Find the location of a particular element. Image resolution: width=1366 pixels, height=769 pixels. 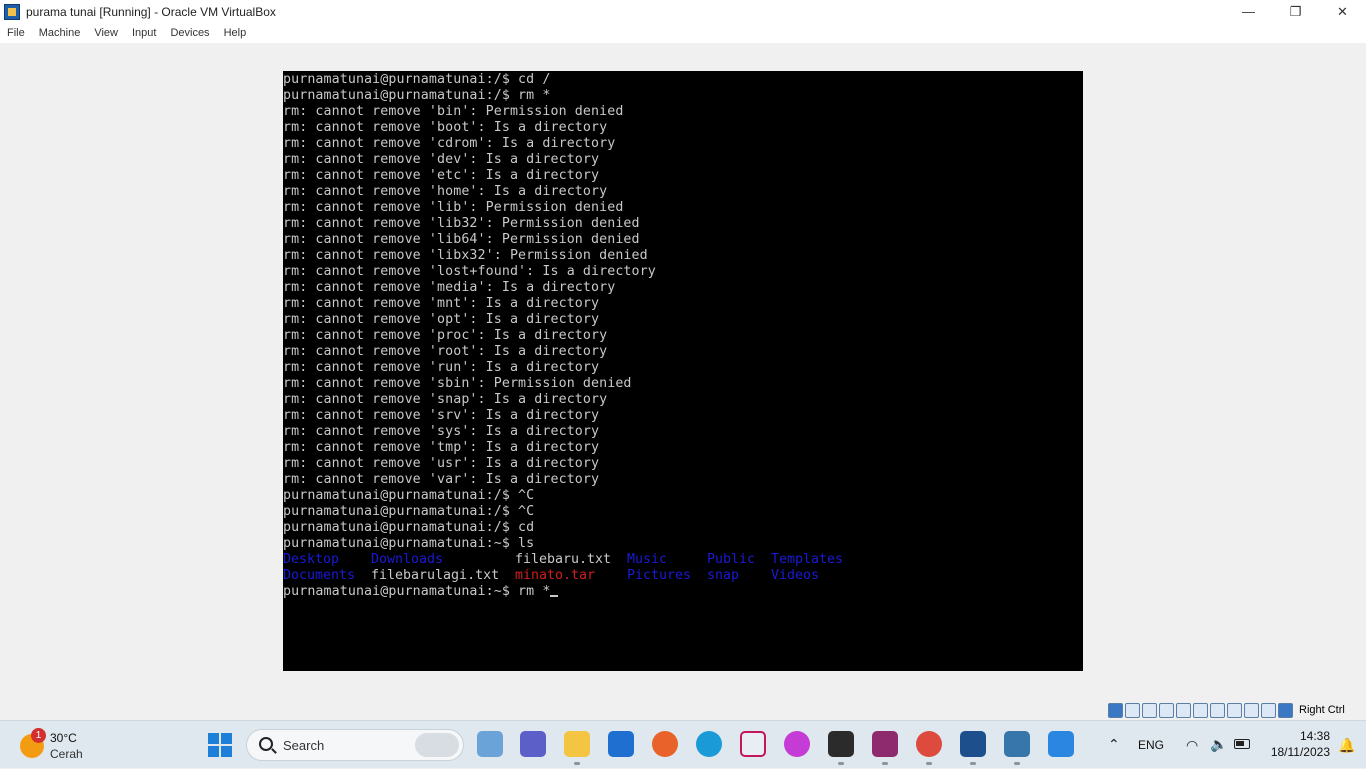

terminal-line: rm: cannot remove 'boot': Is a directory is located at coordinates (445, 127).